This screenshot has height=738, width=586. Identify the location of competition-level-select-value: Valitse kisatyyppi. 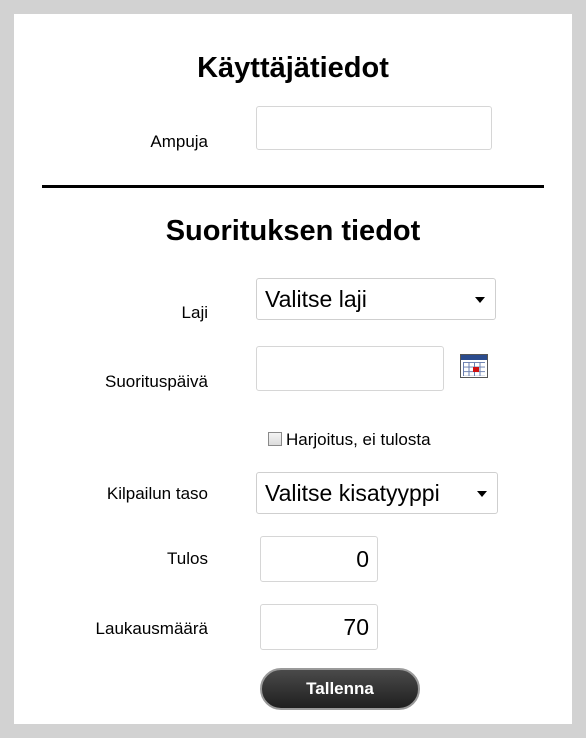
(352, 493).